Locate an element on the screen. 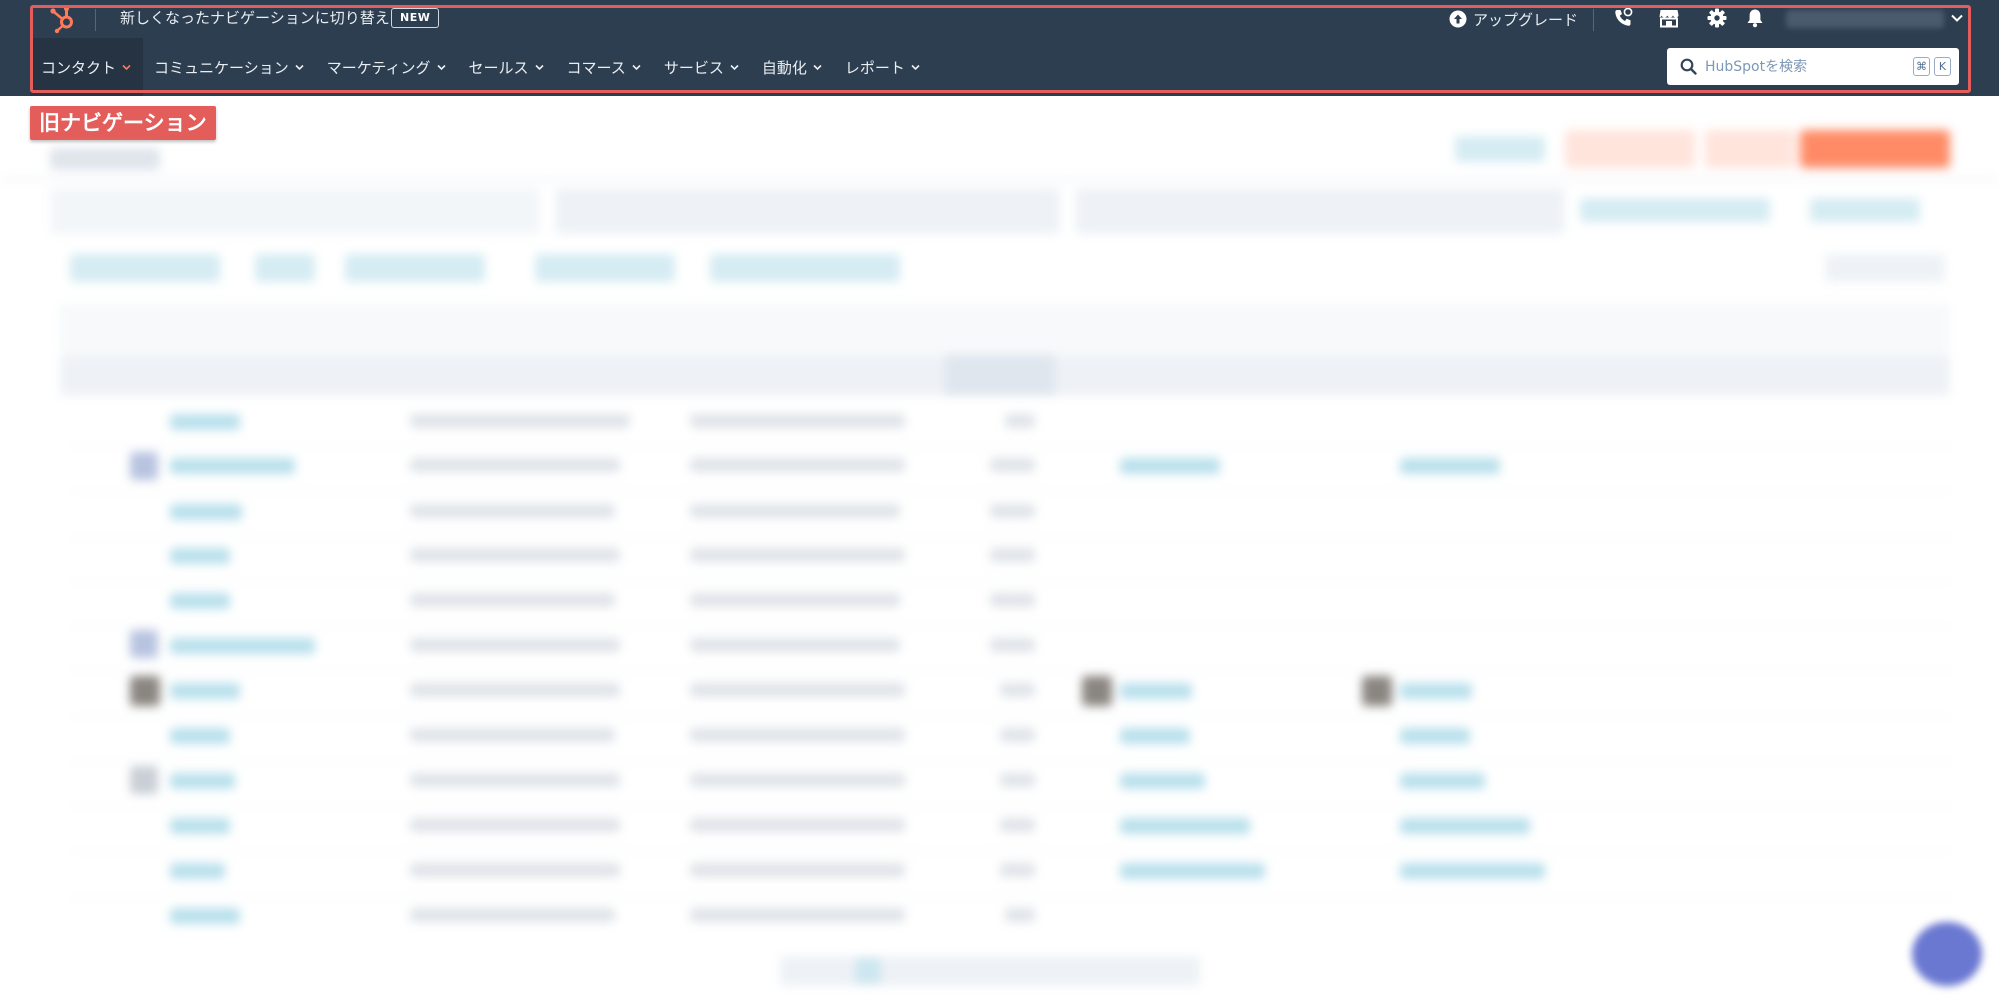 Image resolution: width=1999 pixels, height=1003 pixels. switch-navigation-link: 新しくなったナビゲーションに切り替え is located at coordinates (255, 18).